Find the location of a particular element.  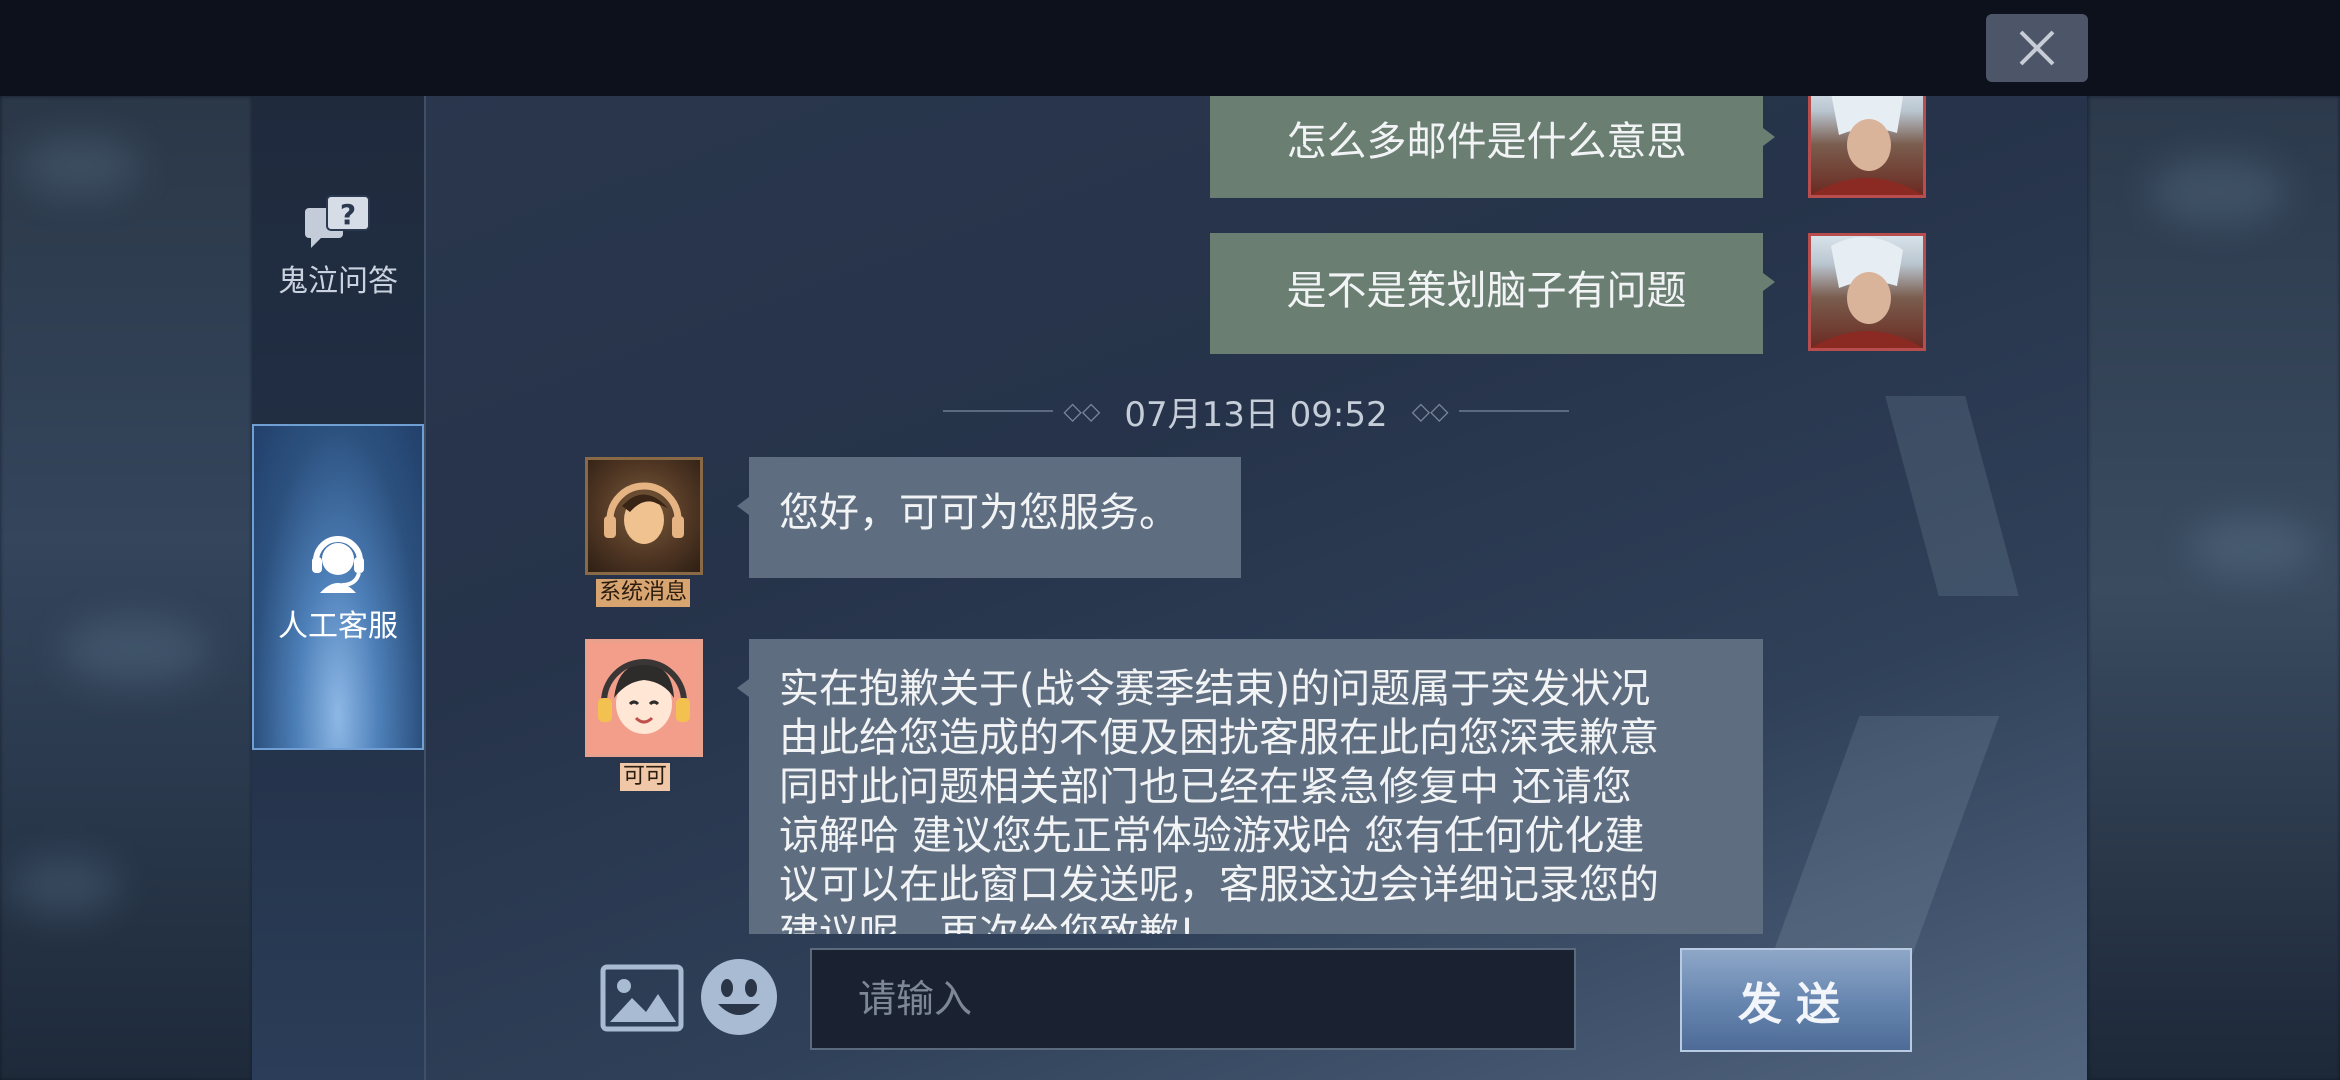

background-left is located at coordinates (126, 588).